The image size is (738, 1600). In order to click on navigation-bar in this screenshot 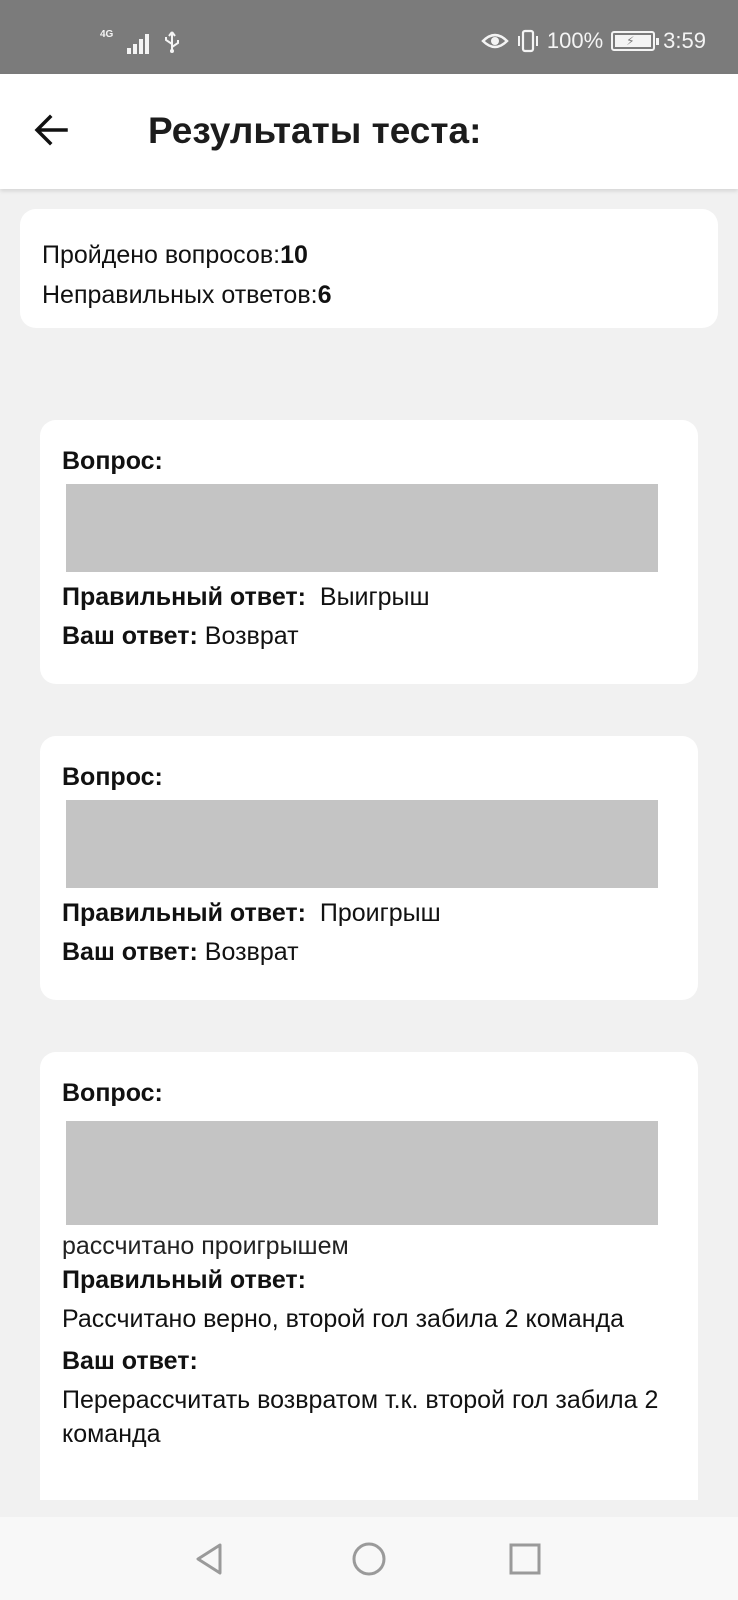, I will do `click(369, 1558)`.